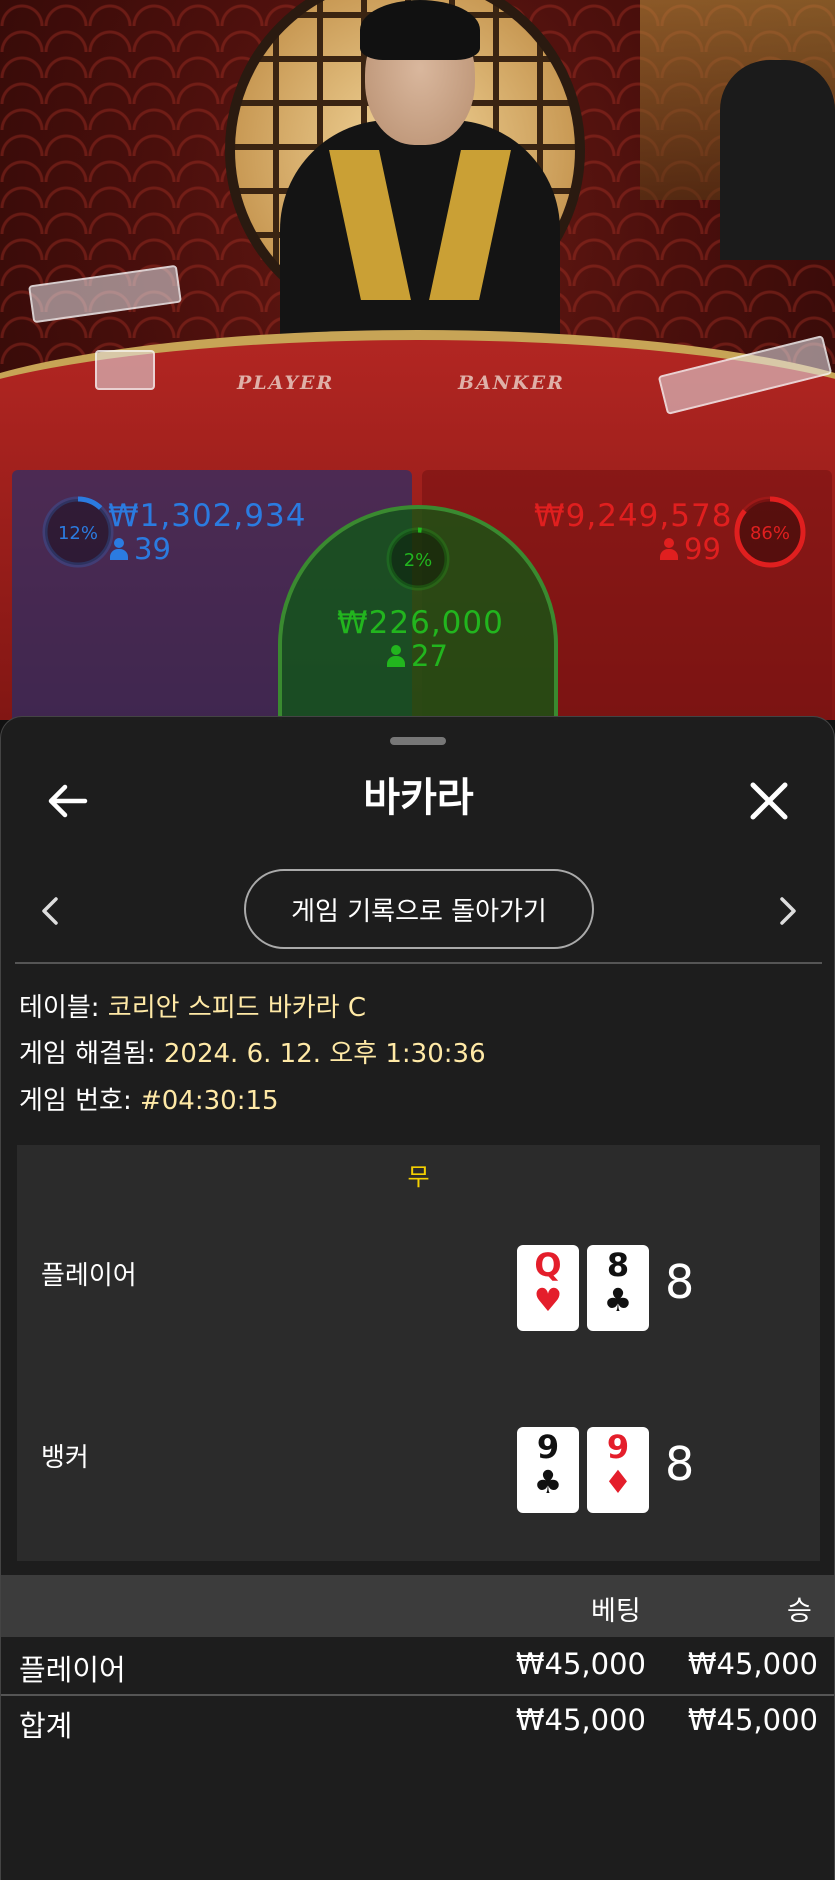 This screenshot has width=835, height=1880. Describe the element at coordinates (580, 1720) in the screenshot. I see `total-bet: ₩45,000` at that location.